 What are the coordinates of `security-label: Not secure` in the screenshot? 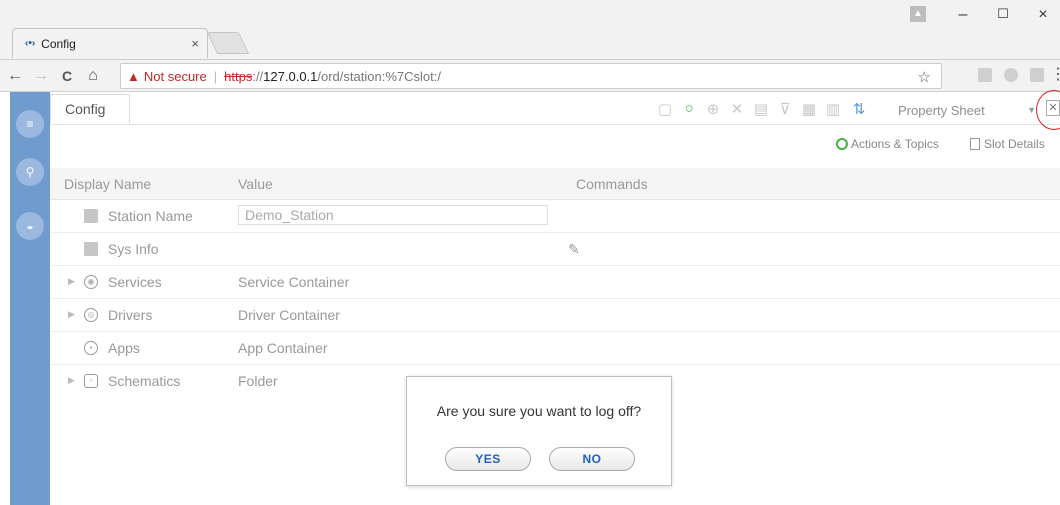 It's located at (175, 76).